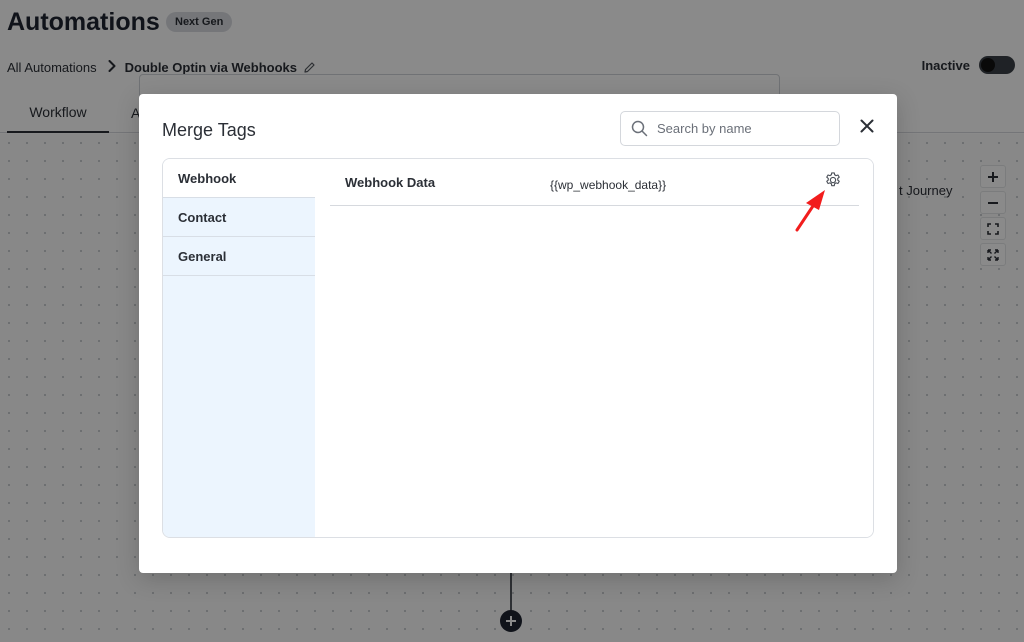 The width and height of the screenshot is (1024, 642). I want to click on close-icon, so click(867, 126).